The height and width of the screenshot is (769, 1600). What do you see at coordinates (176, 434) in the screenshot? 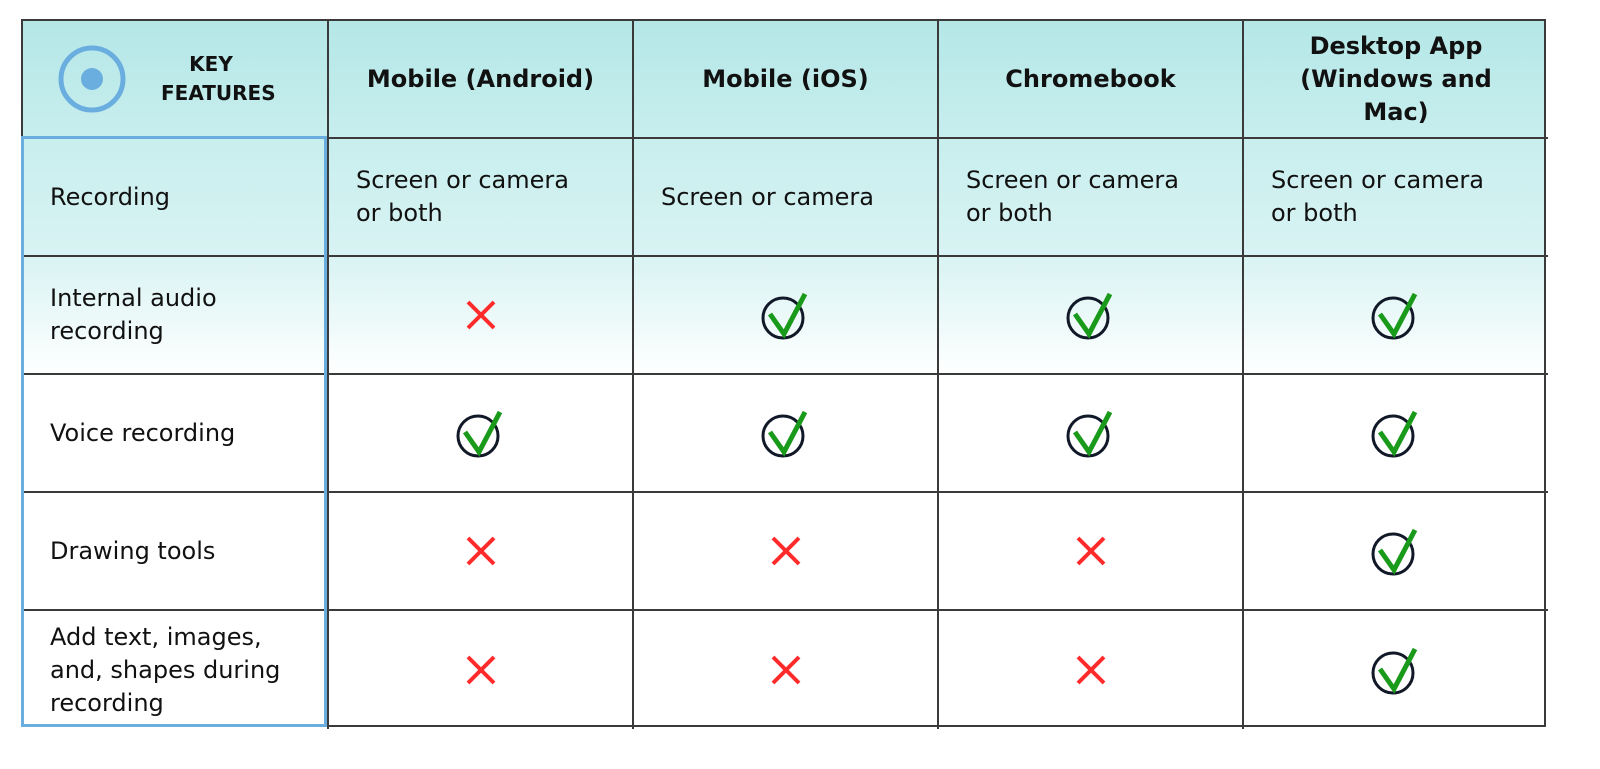
I see `feature-name: Voice recording` at bounding box center [176, 434].